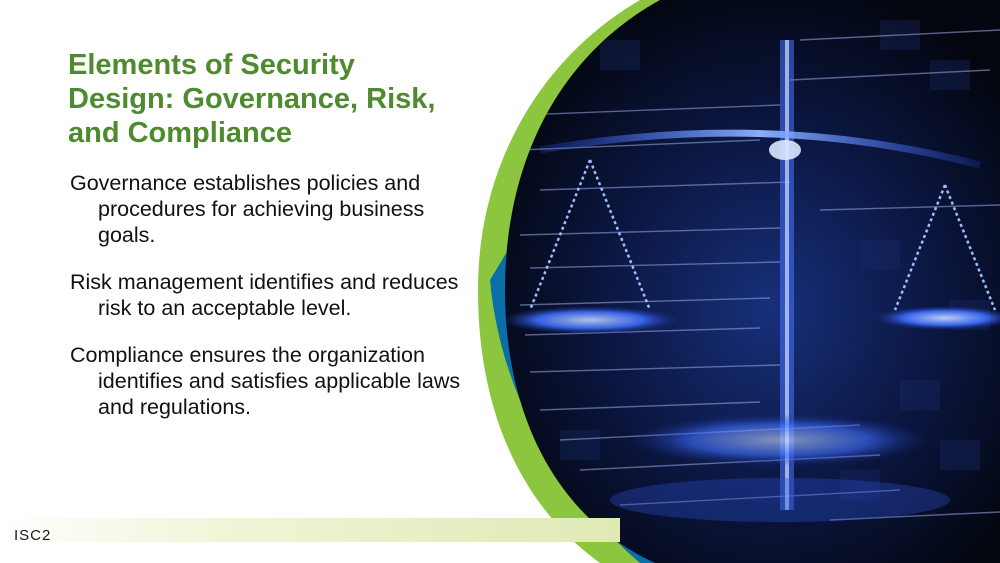 The image size is (1000, 563). What do you see at coordinates (47, 535) in the screenshot?
I see `logo-digit: 2` at bounding box center [47, 535].